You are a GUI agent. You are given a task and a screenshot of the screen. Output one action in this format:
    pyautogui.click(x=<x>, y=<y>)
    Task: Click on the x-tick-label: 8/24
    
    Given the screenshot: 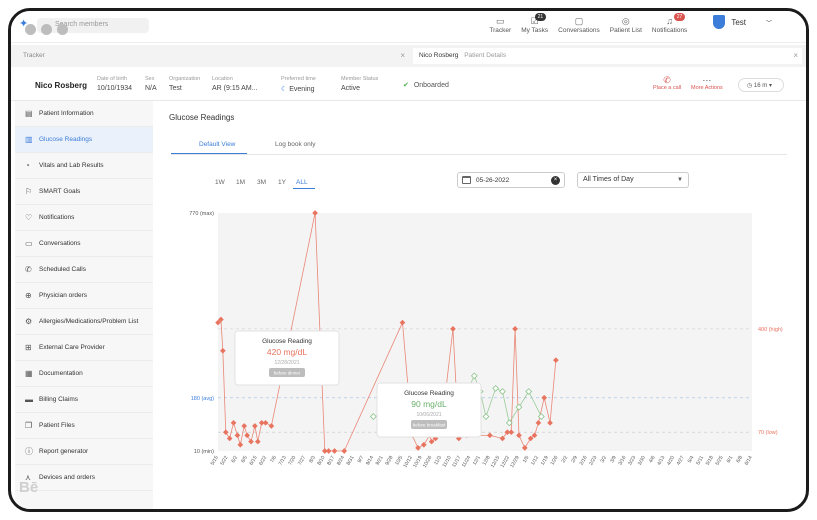 What is the action you would take?
    pyautogui.click(x=341, y=461)
    